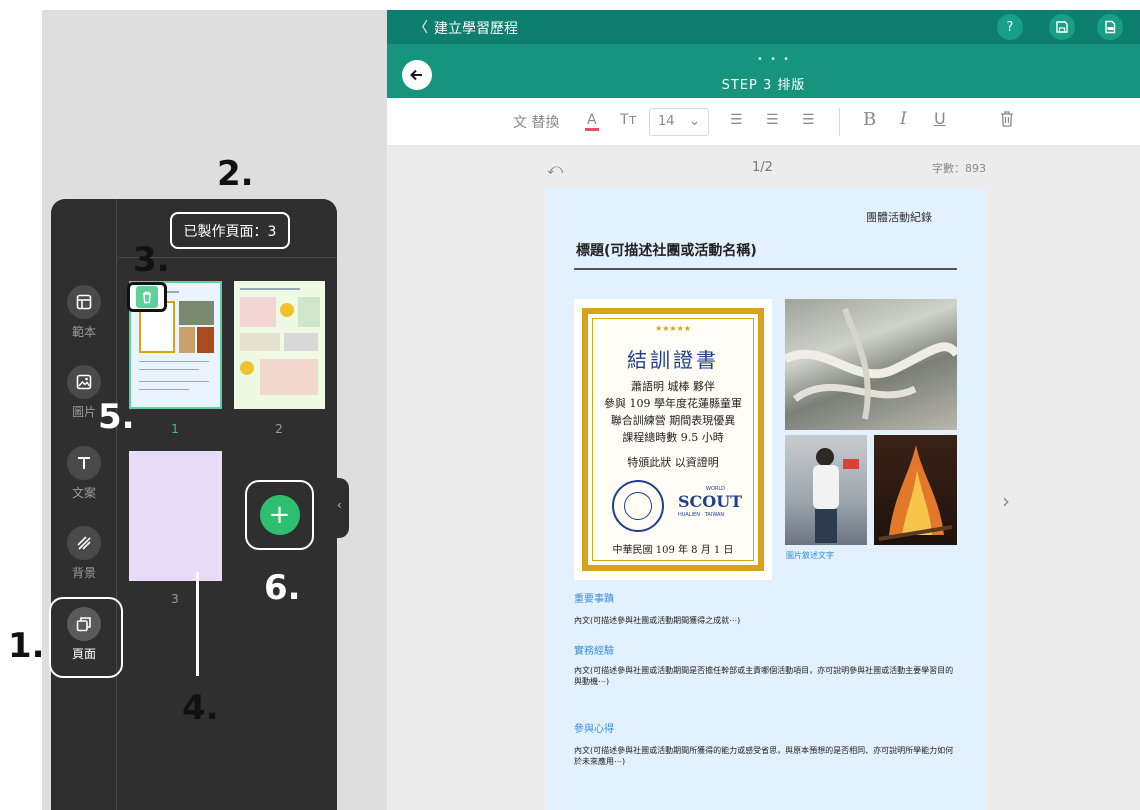  I want to click on font-size-value: 14, so click(666, 121).